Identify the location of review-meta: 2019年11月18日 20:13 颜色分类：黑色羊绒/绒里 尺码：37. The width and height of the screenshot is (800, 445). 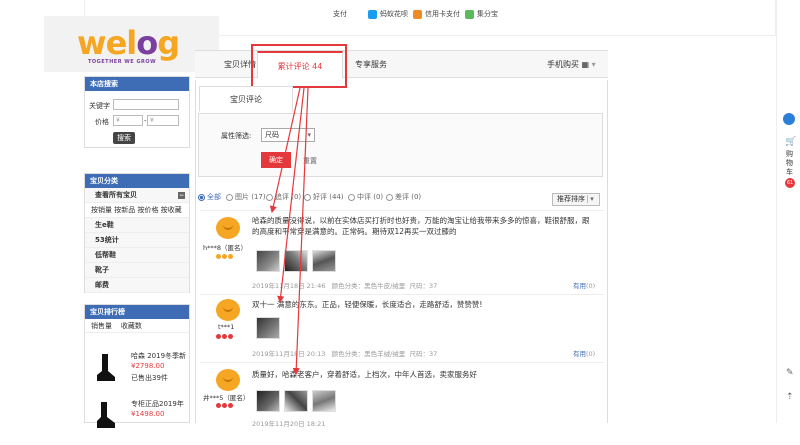
(345, 354).